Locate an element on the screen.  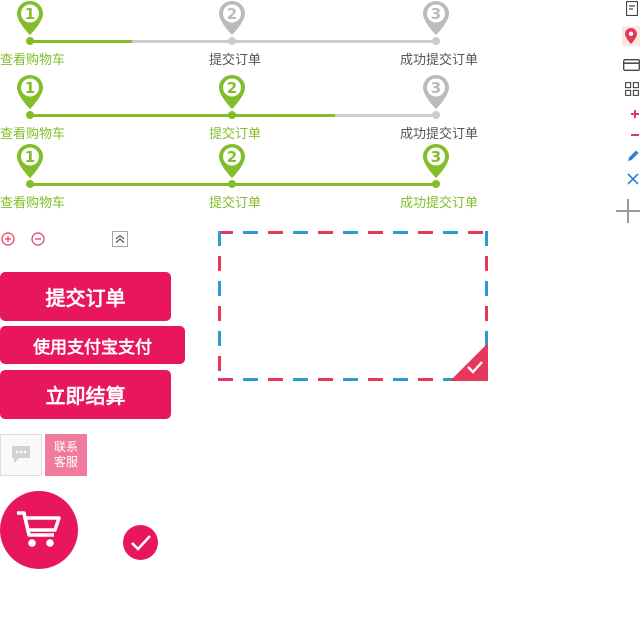
add-large-icon is located at coordinates (628, 211).